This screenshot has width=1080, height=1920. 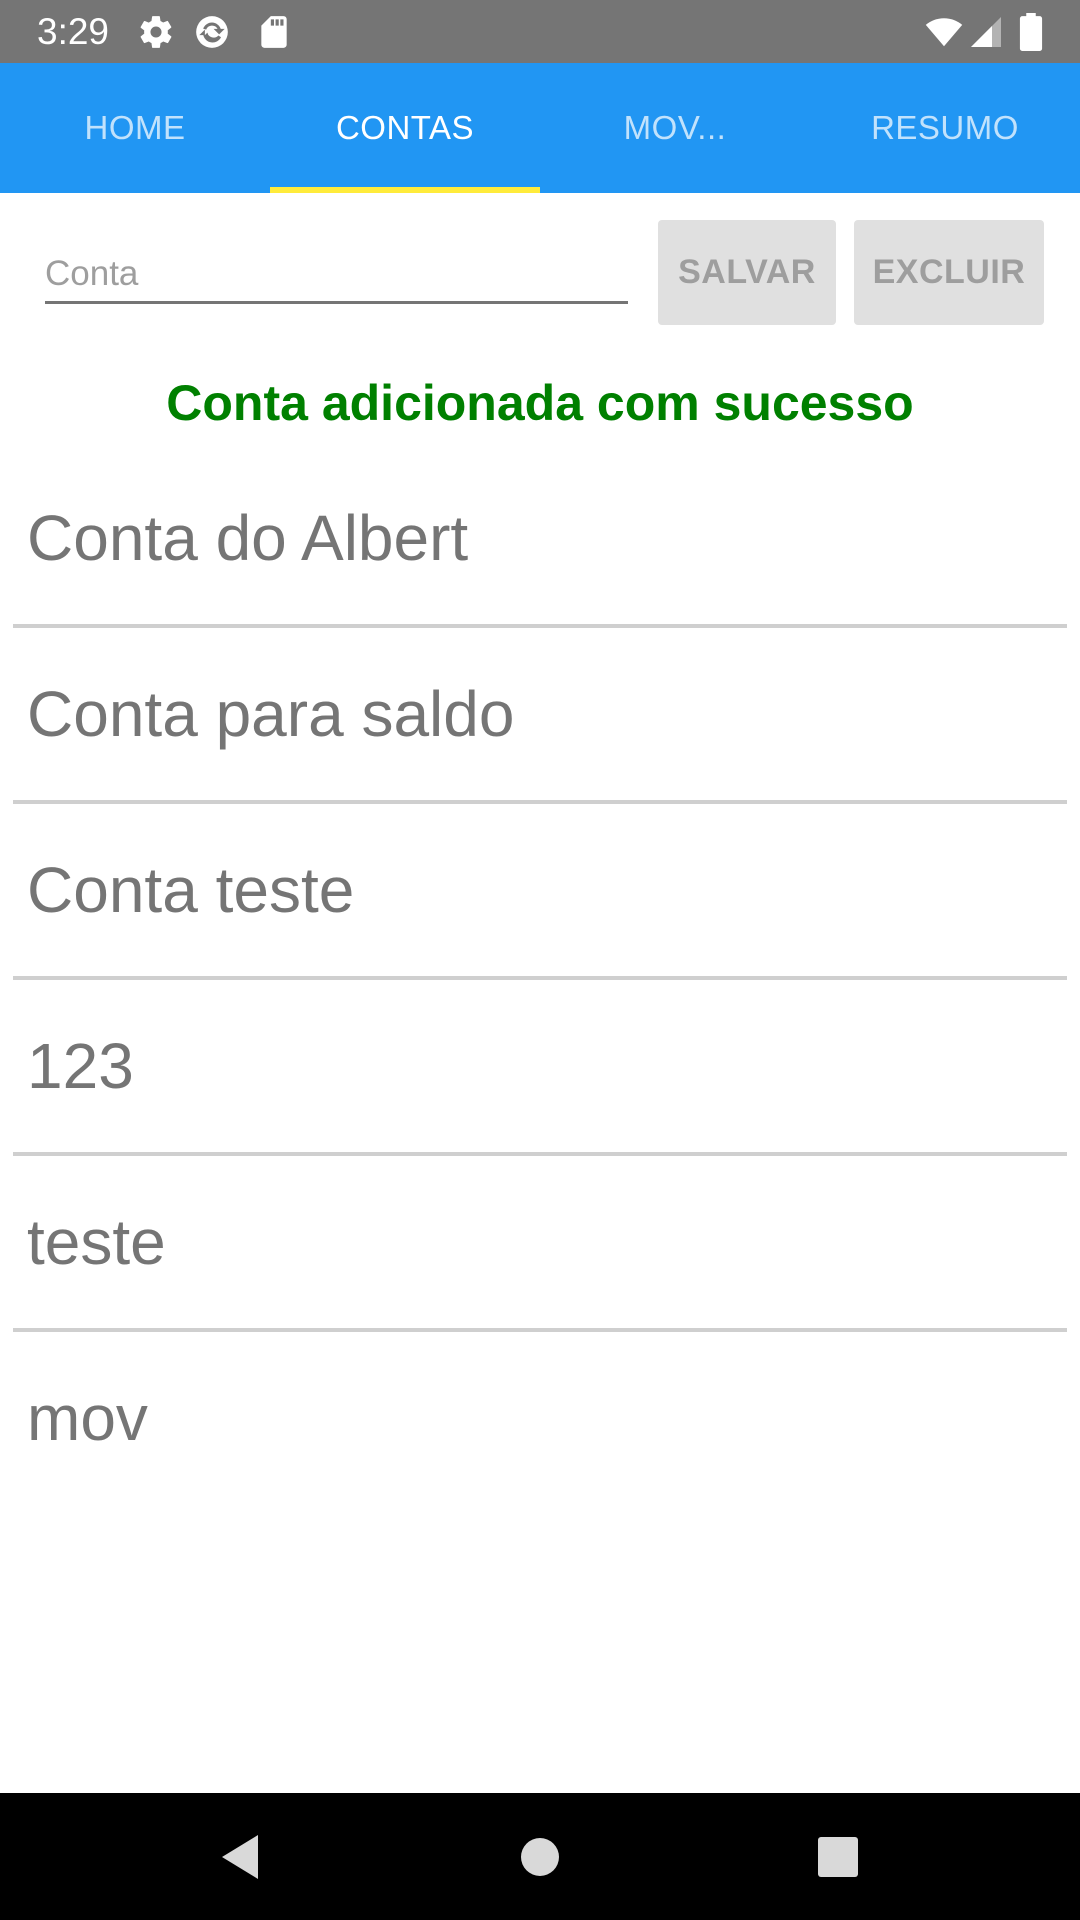 I want to click on recents-icon, so click(x=838, y=1856).